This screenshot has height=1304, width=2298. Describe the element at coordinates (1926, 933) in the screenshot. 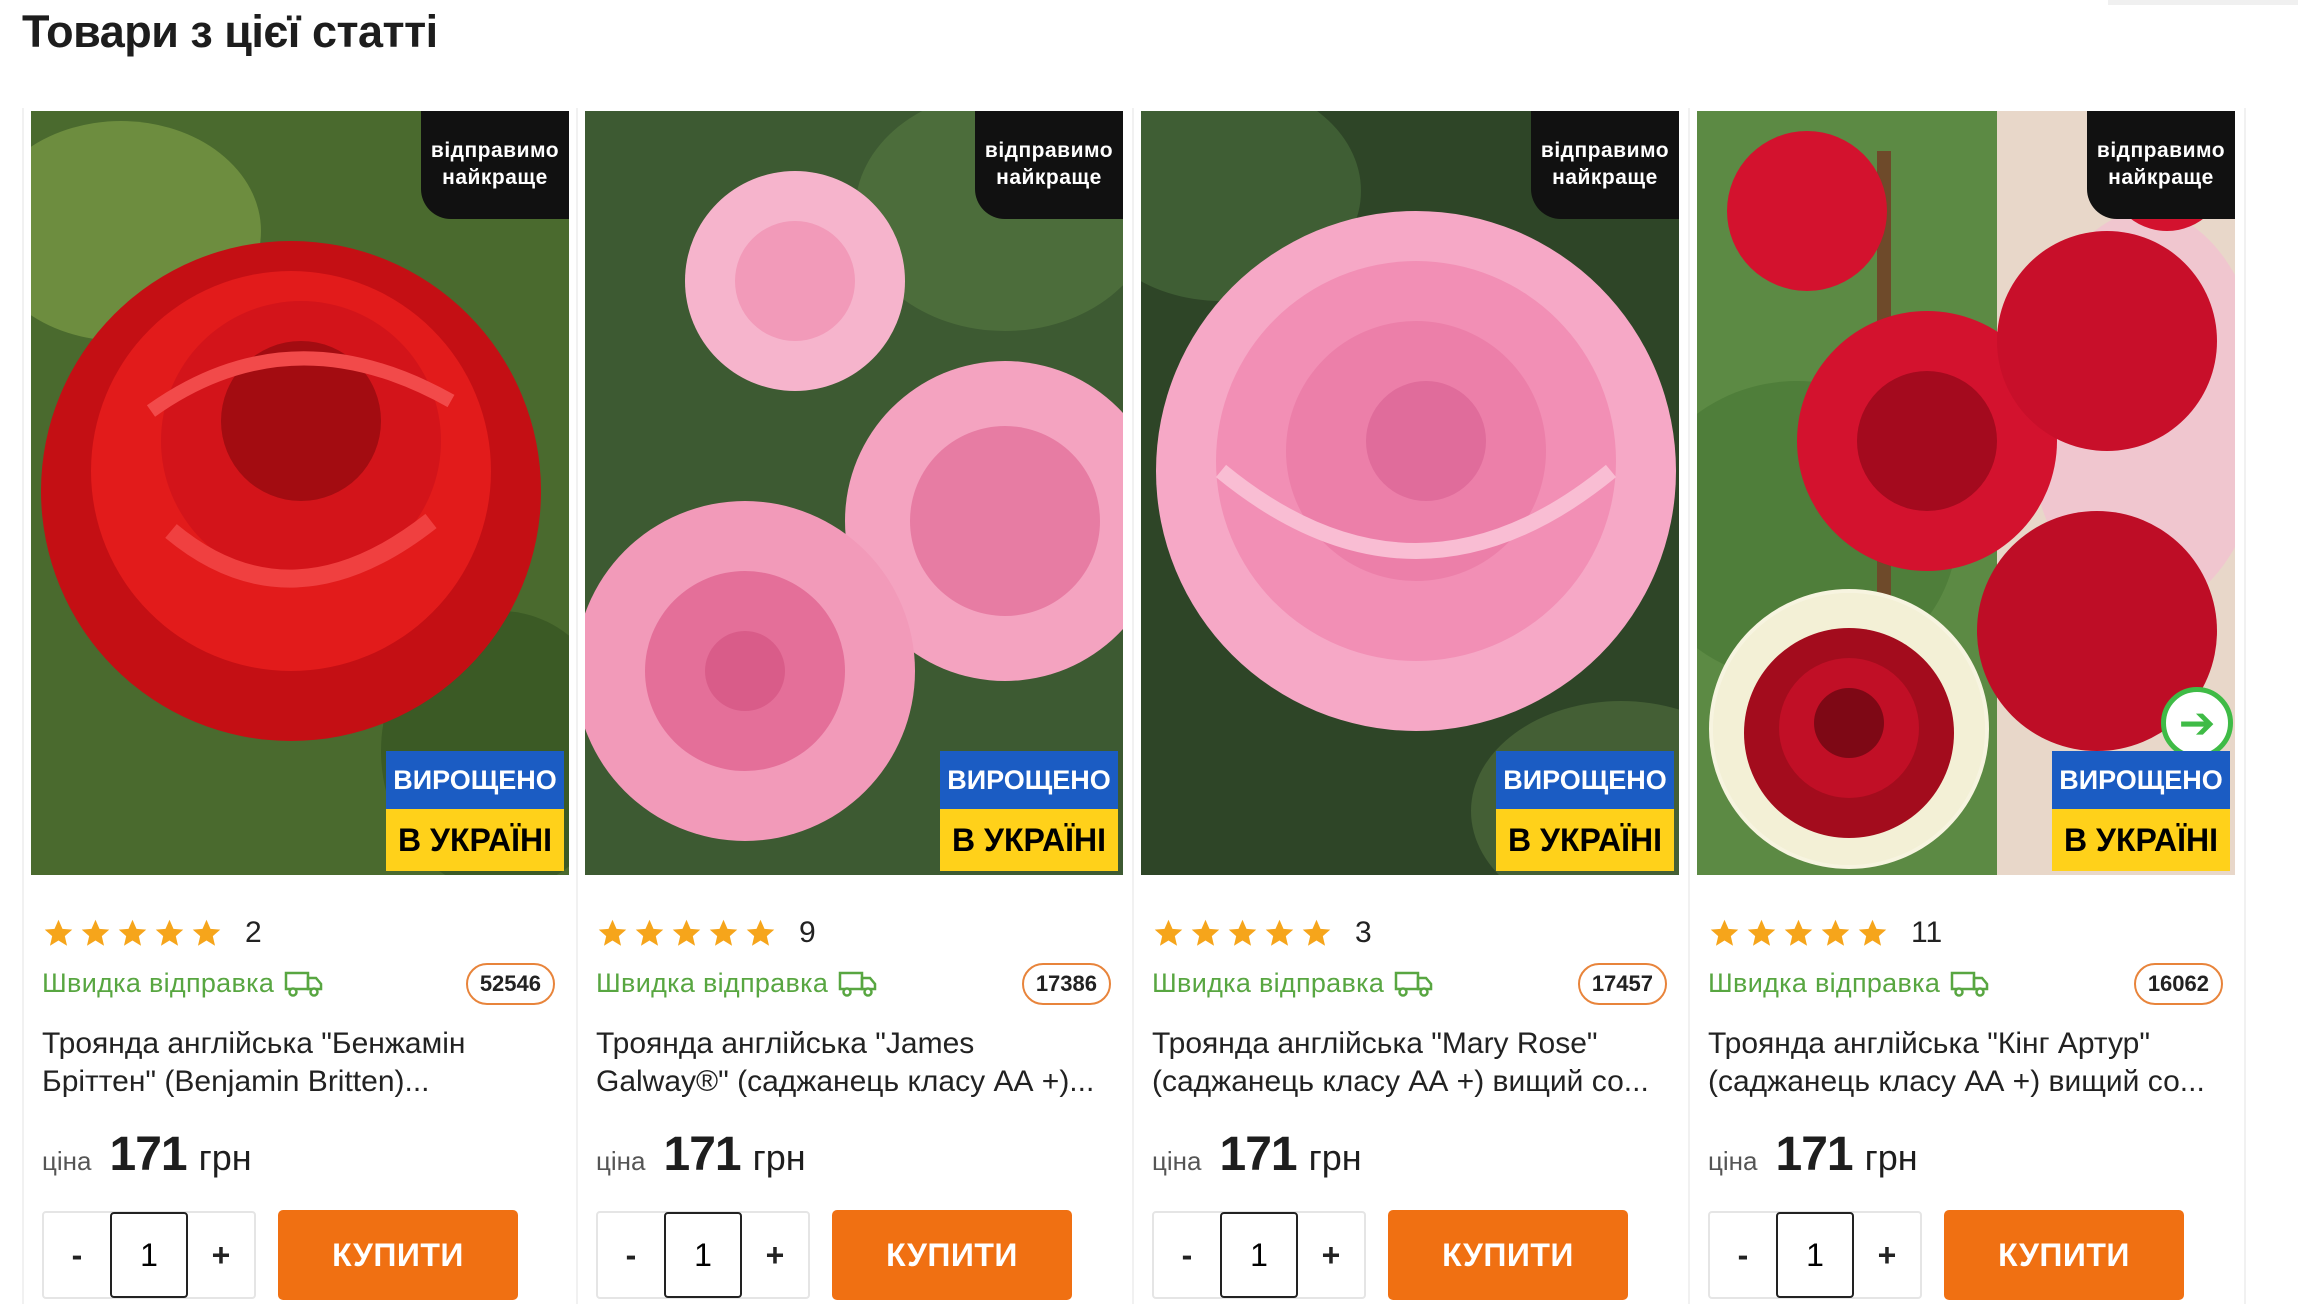

I see `review-count: 11` at that location.